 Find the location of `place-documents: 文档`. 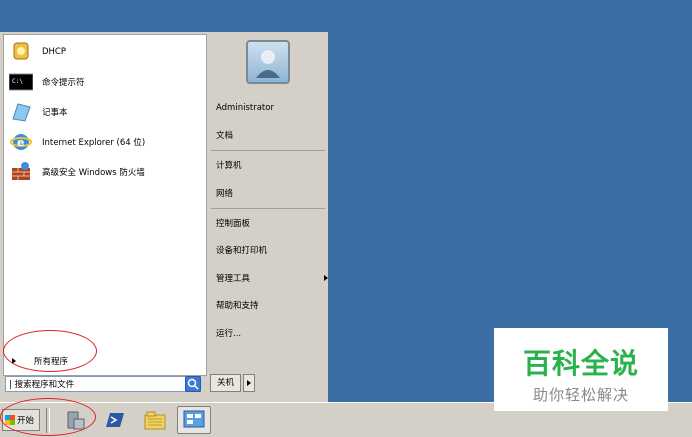

place-documents: 文档 is located at coordinates (224, 135).